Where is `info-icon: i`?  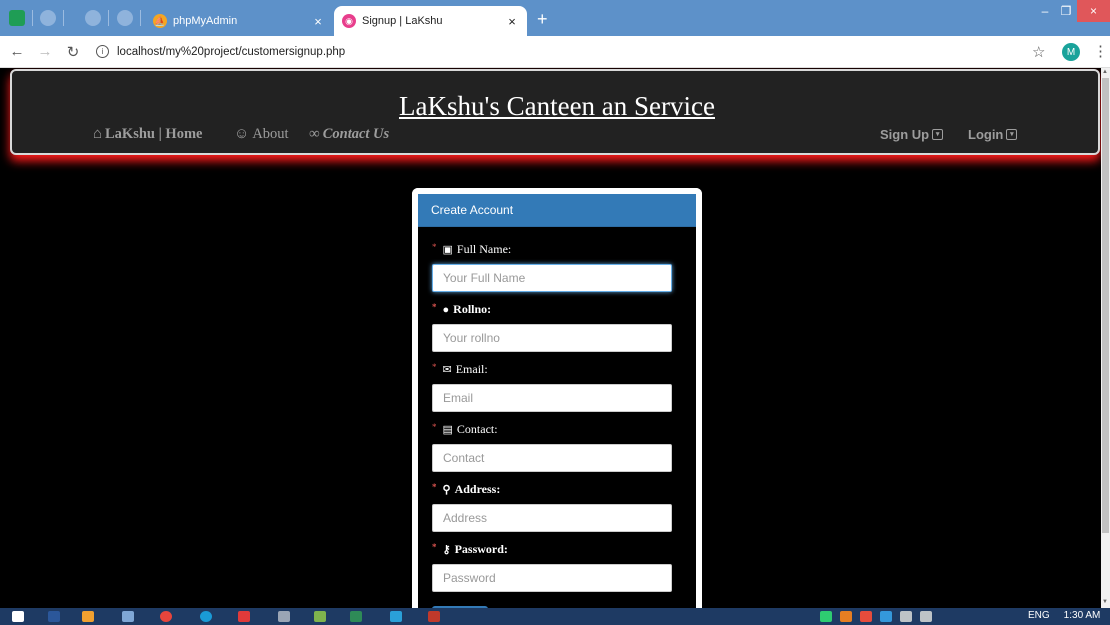
info-icon: i is located at coordinates (102, 51).